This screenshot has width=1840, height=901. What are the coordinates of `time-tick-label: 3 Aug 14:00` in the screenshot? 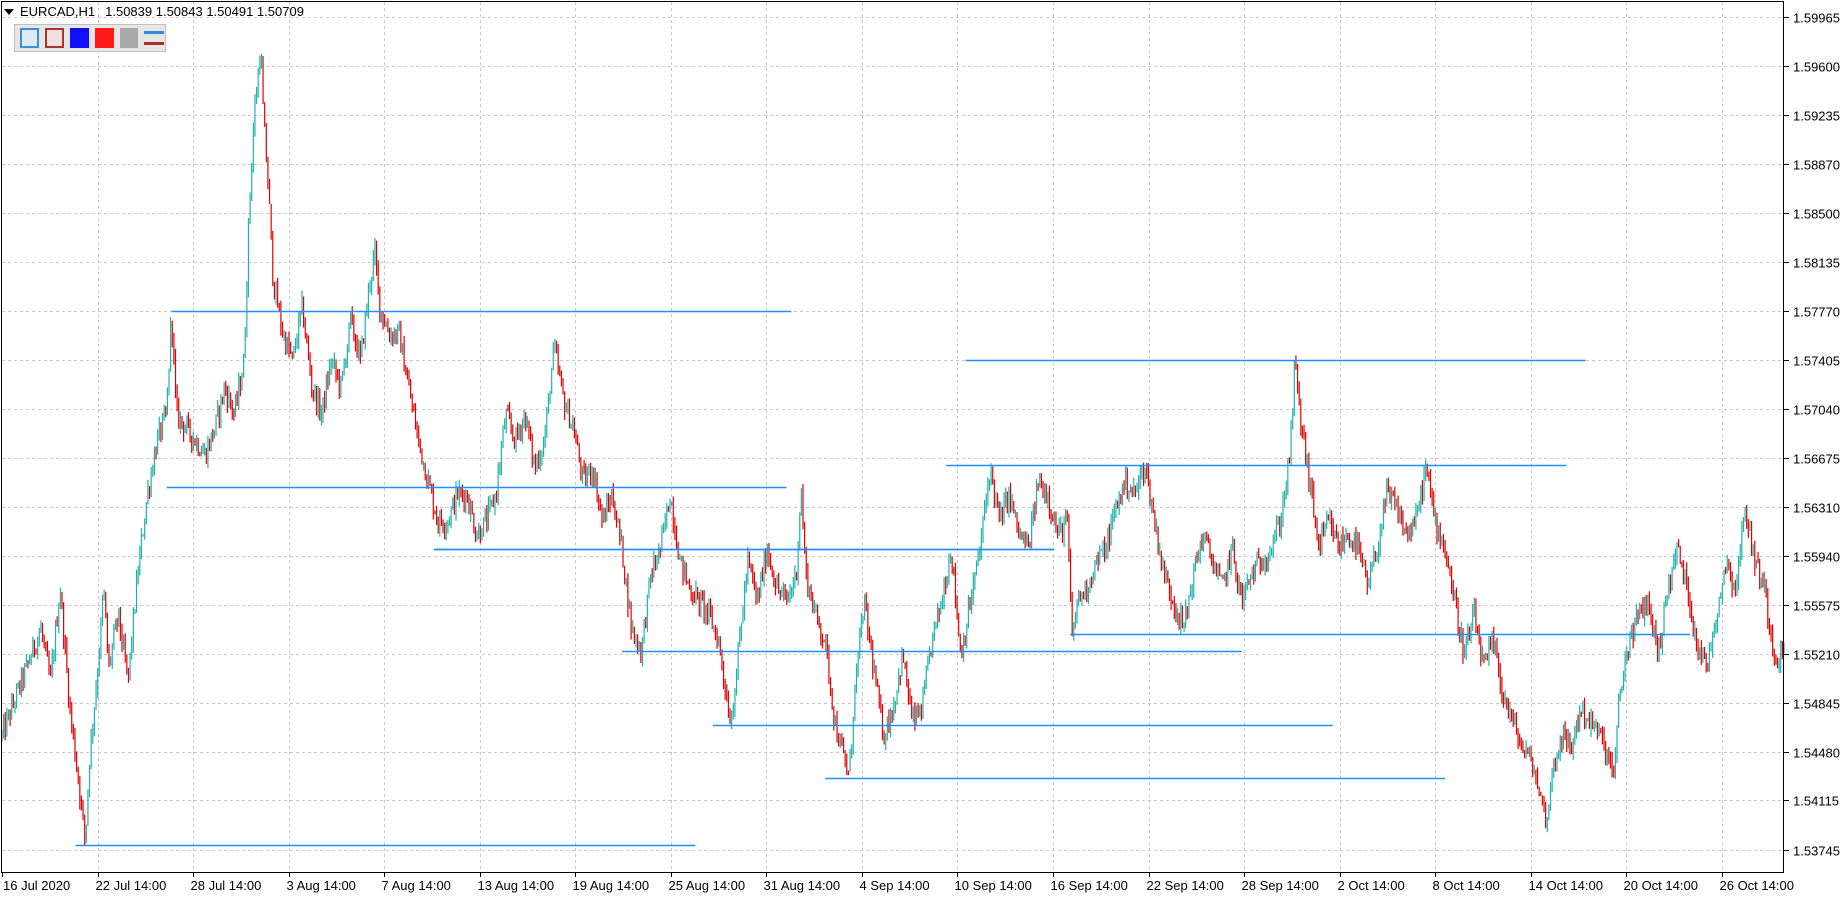 It's located at (321, 885).